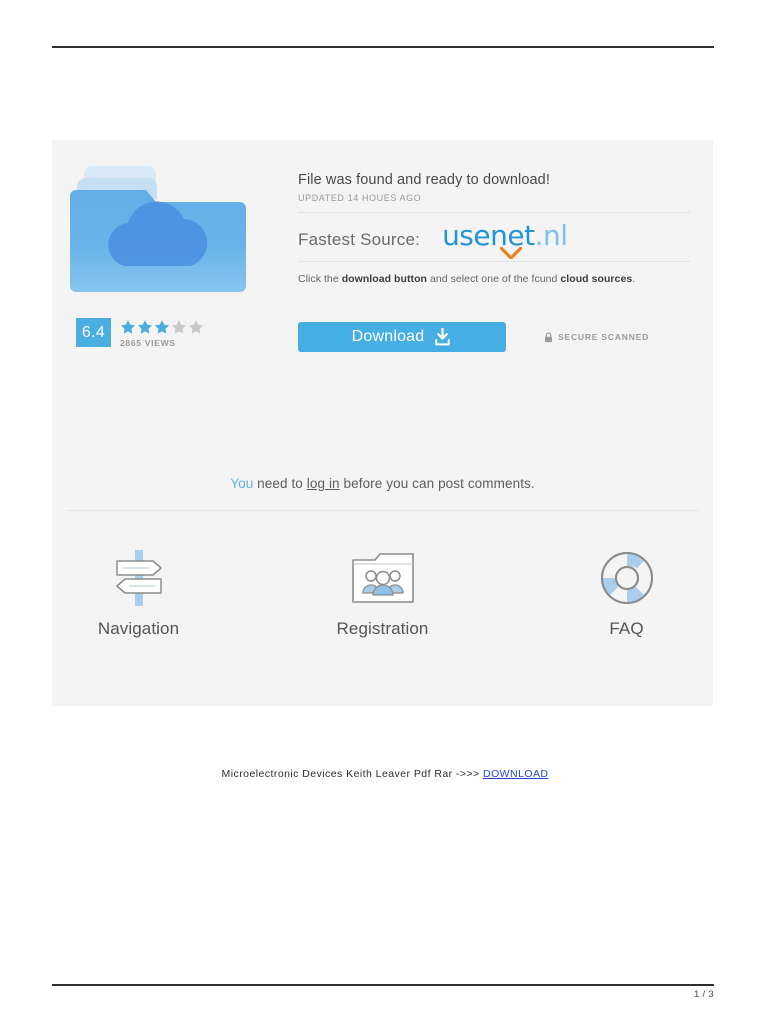  What do you see at coordinates (320, 279) in the screenshot?
I see `instruction-part-1: Click the` at bounding box center [320, 279].